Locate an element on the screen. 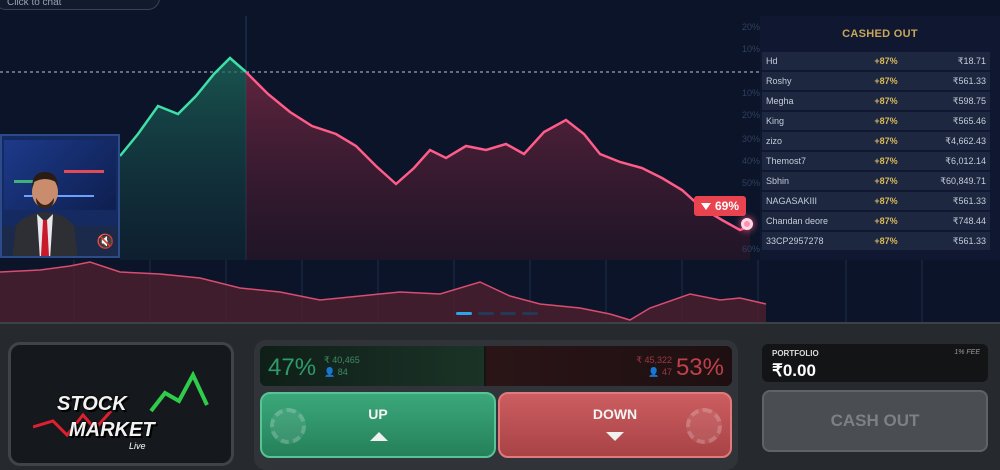  list-item: Chandan deore +87% ₹748.44 is located at coordinates (876, 221).